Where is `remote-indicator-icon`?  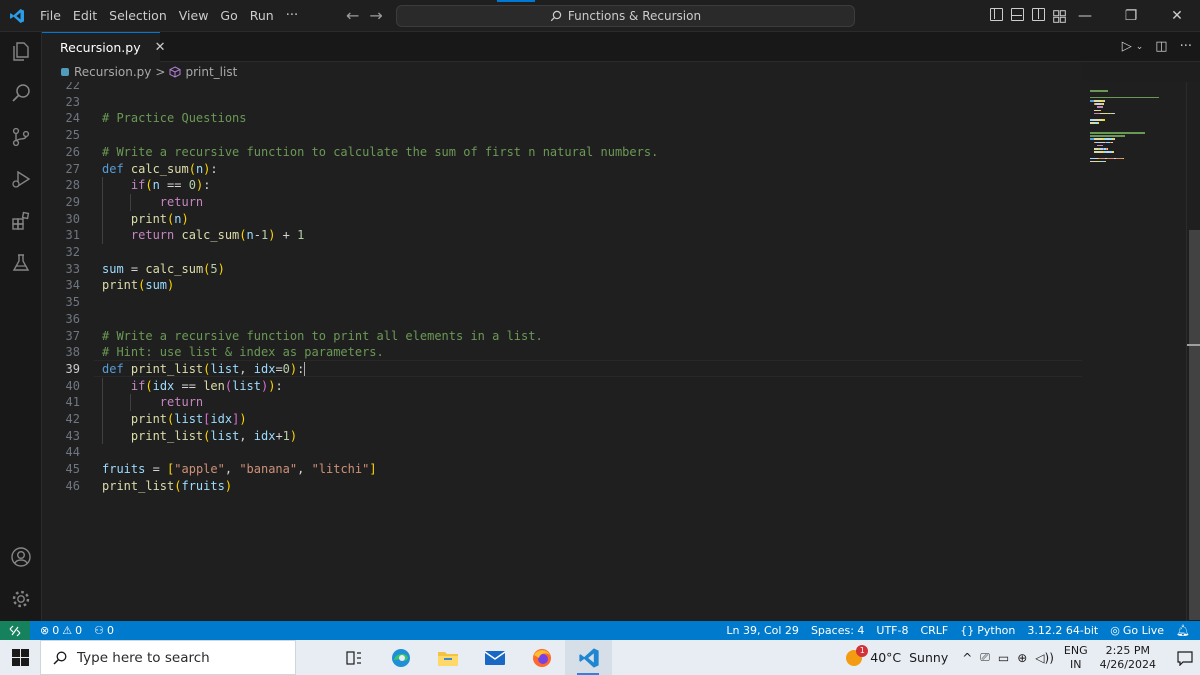 remote-indicator-icon is located at coordinates (15, 630).